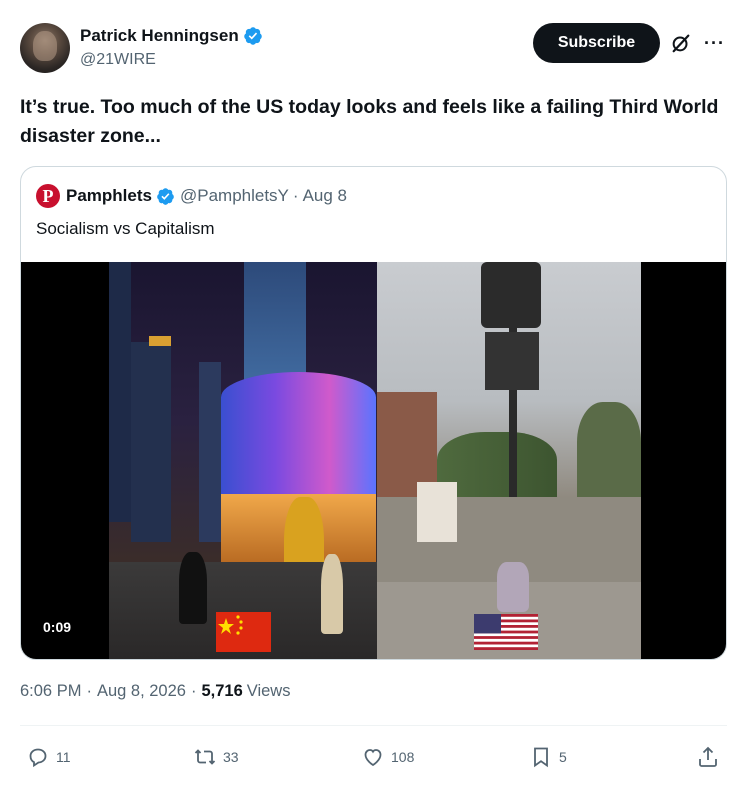 Image resolution: width=745 pixels, height=785 pixels. I want to click on reply-count: 11, so click(63, 757).